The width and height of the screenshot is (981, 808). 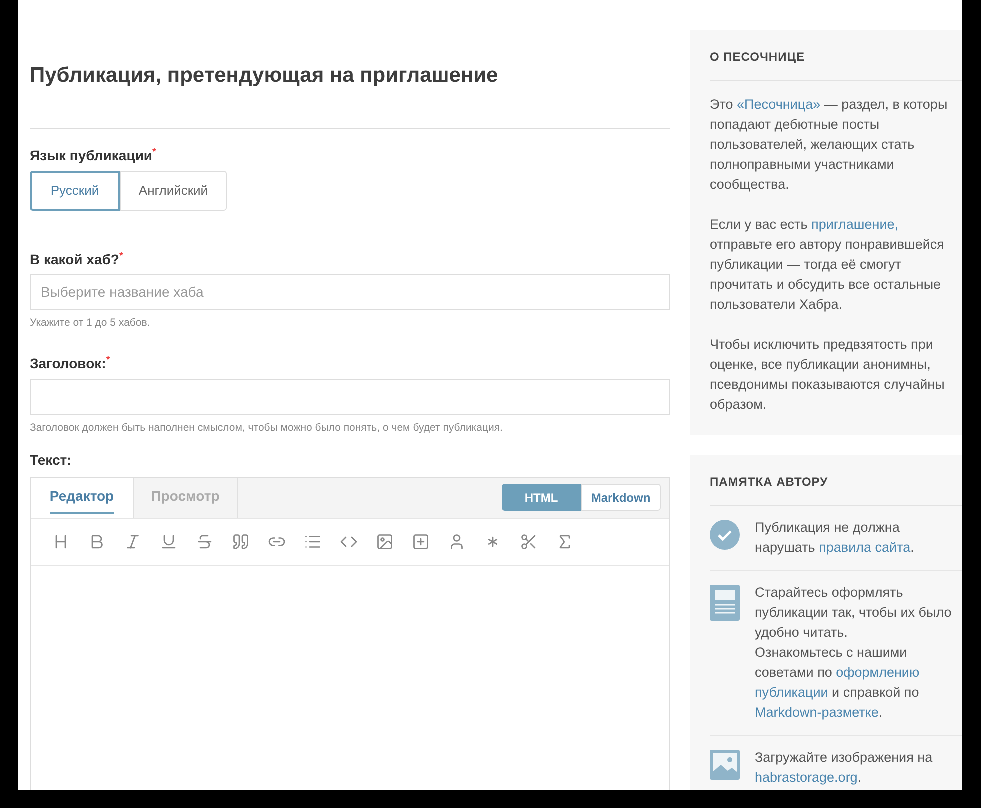 I want to click on text-link: оформлению, so click(x=878, y=672).